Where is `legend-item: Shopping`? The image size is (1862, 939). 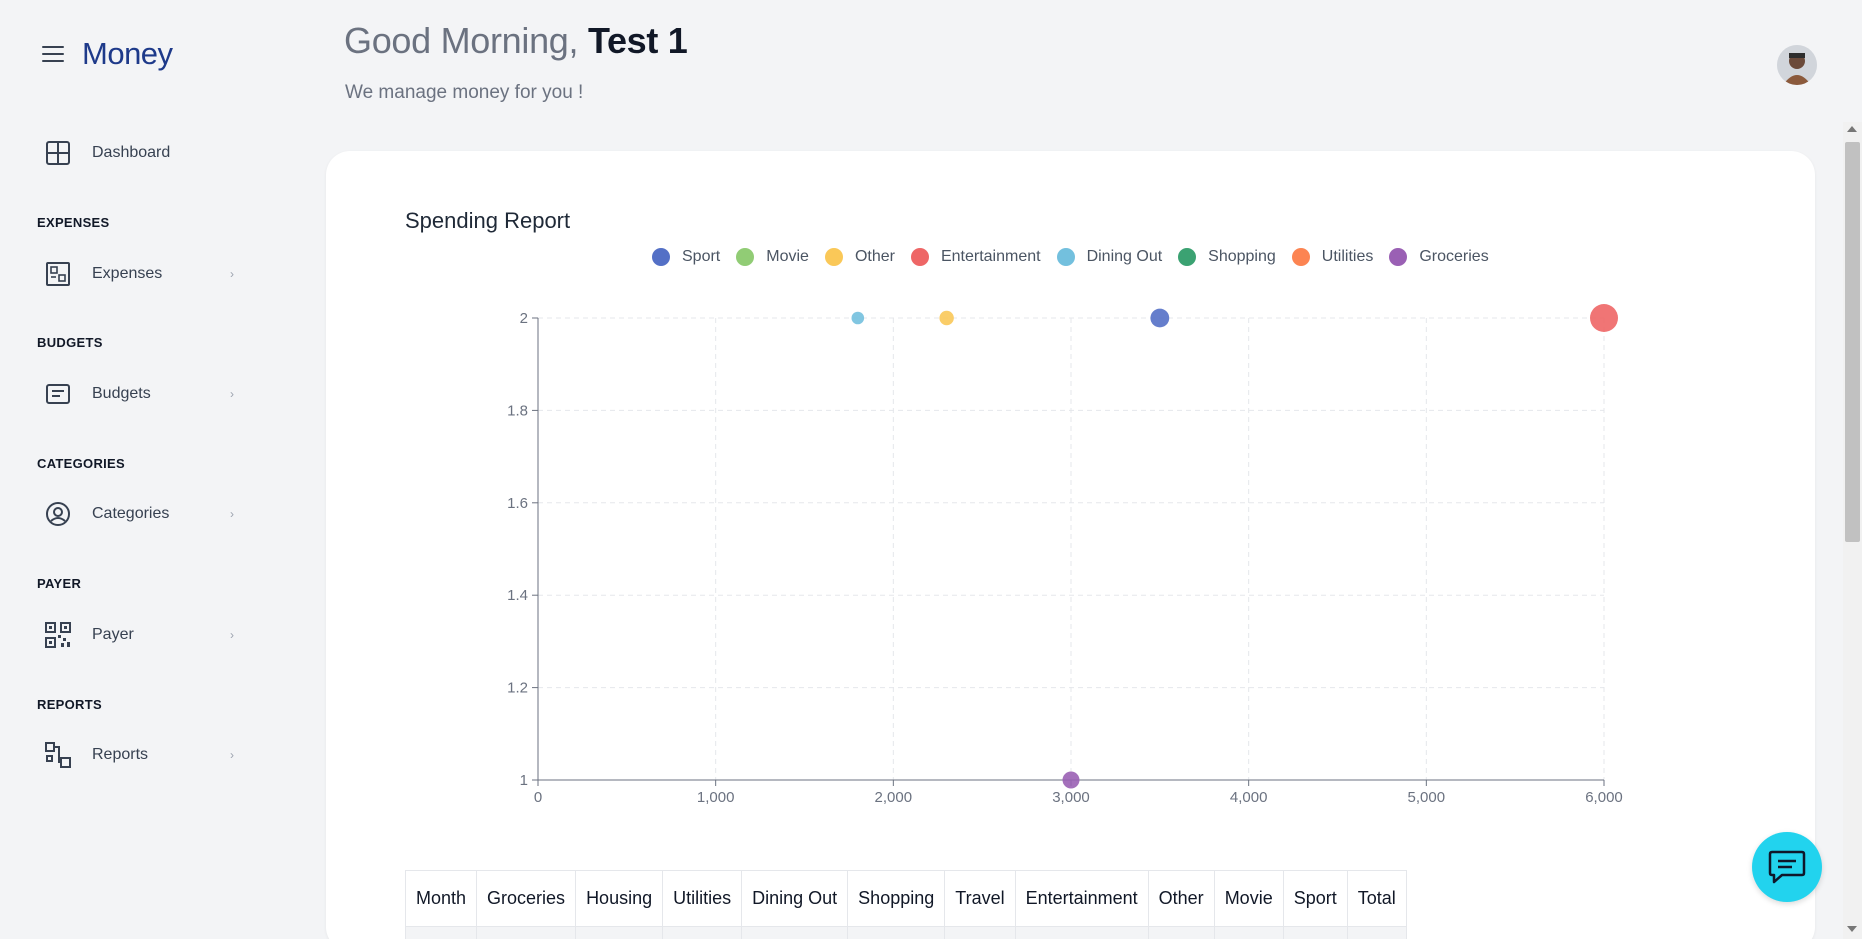
legend-item: Shopping is located at coordinates (1227, 257).